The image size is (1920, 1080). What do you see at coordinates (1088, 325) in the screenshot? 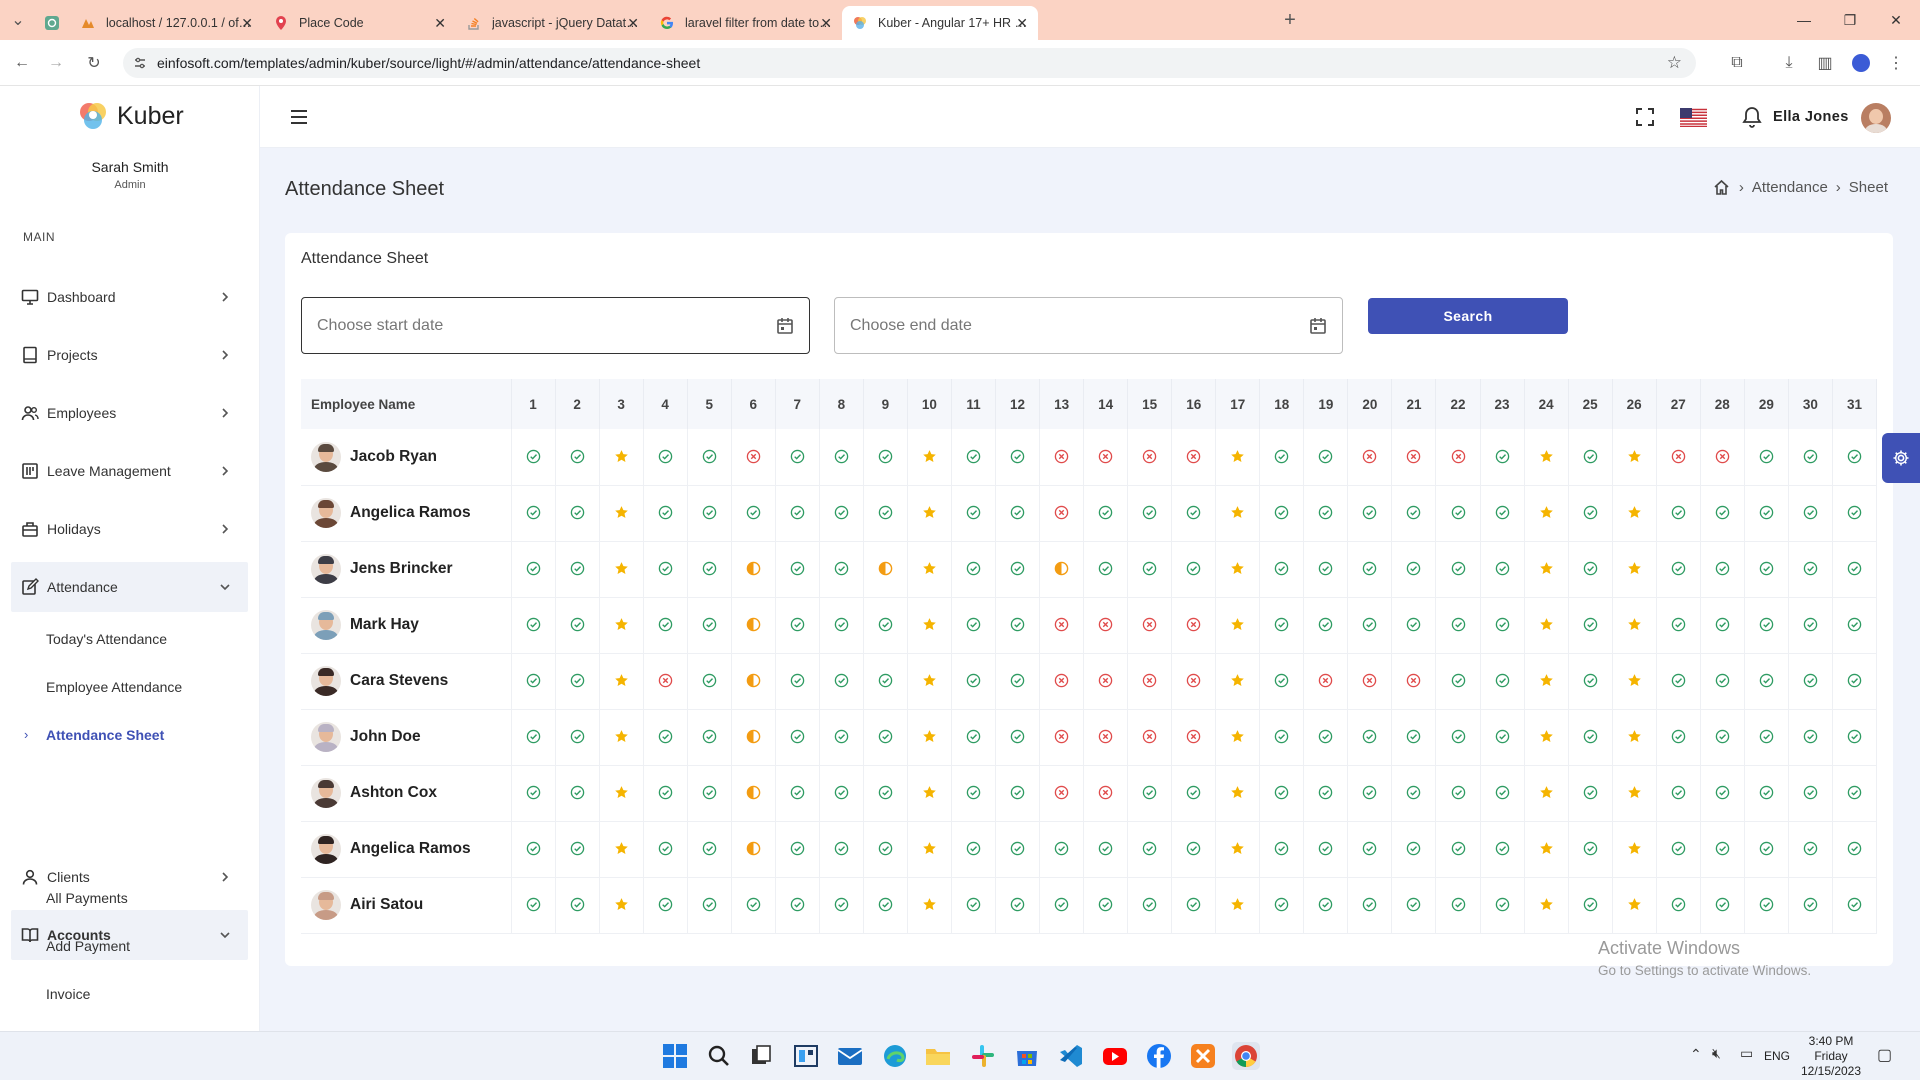
I see `end-date-field: Choose end date` at bounding box center [1088, 325].